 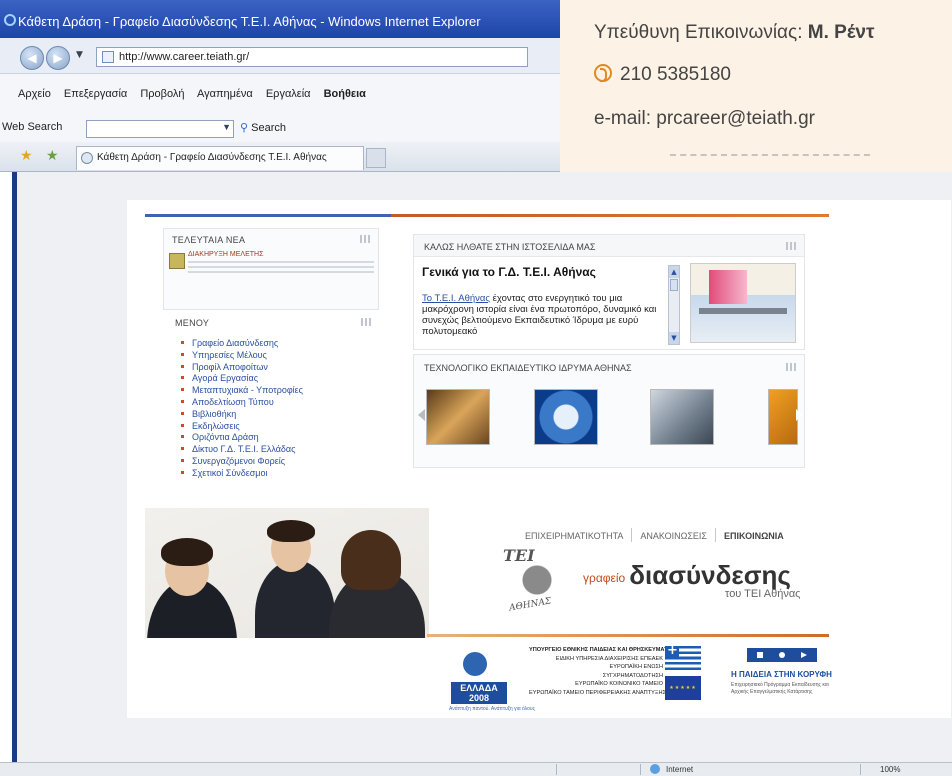 I want to click on search-button-label: Search, so click(x=268, y=128).